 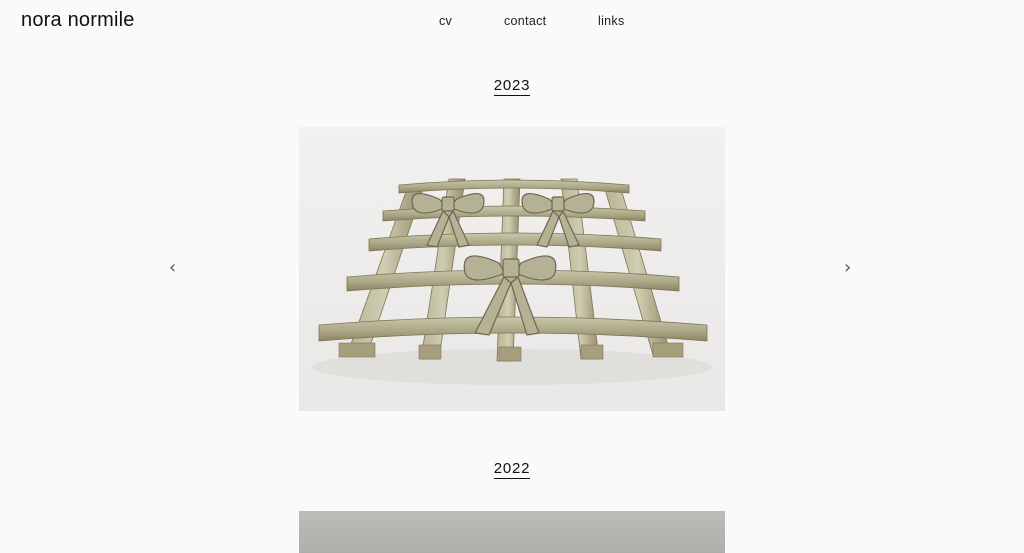 I want to click on year-link: 2023, so click(x=512, y=86).